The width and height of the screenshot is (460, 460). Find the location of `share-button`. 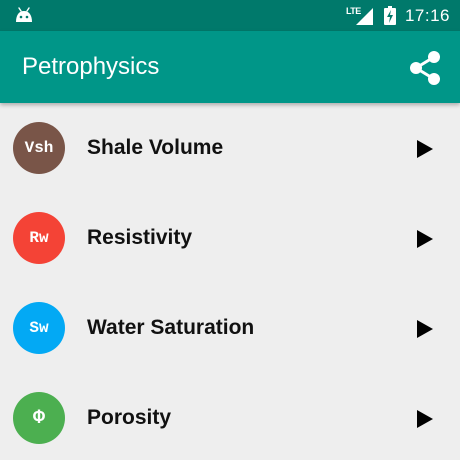

share-button is located at coordinates (425, 68).